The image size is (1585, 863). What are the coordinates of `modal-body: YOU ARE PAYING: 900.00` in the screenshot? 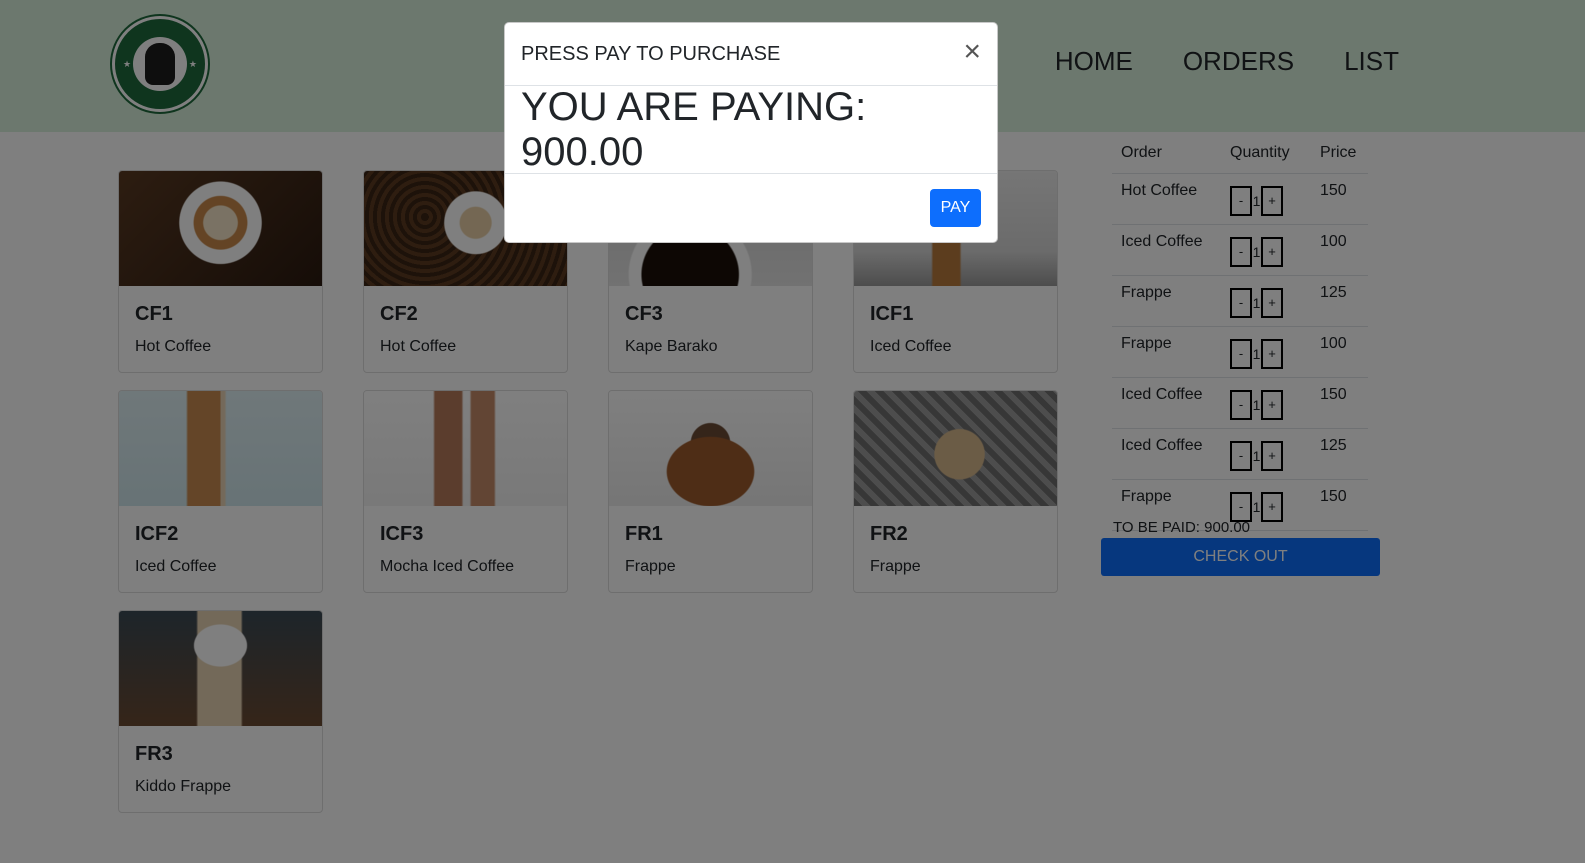 It's located at (751, 129).